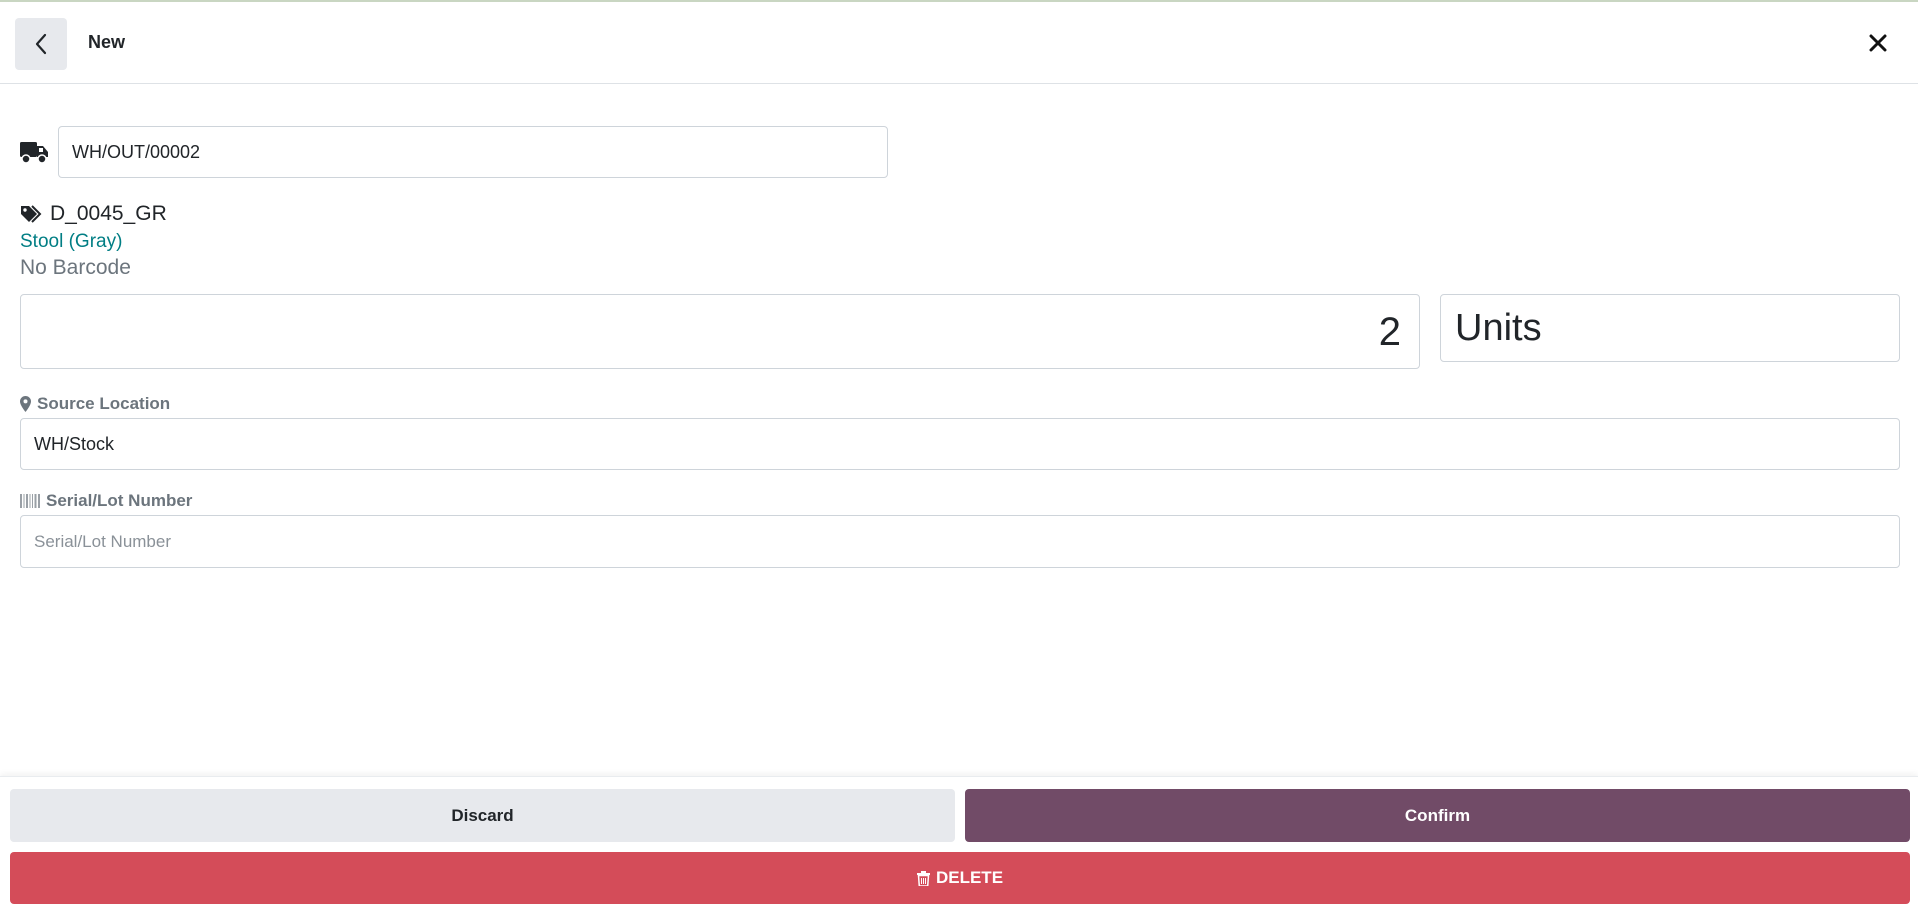 This screenshot has height=909, width=1918. Describe the element at coordinates (959, 842) in the screenshot. I see `footer: Discard Confirm DELETE` at that location.